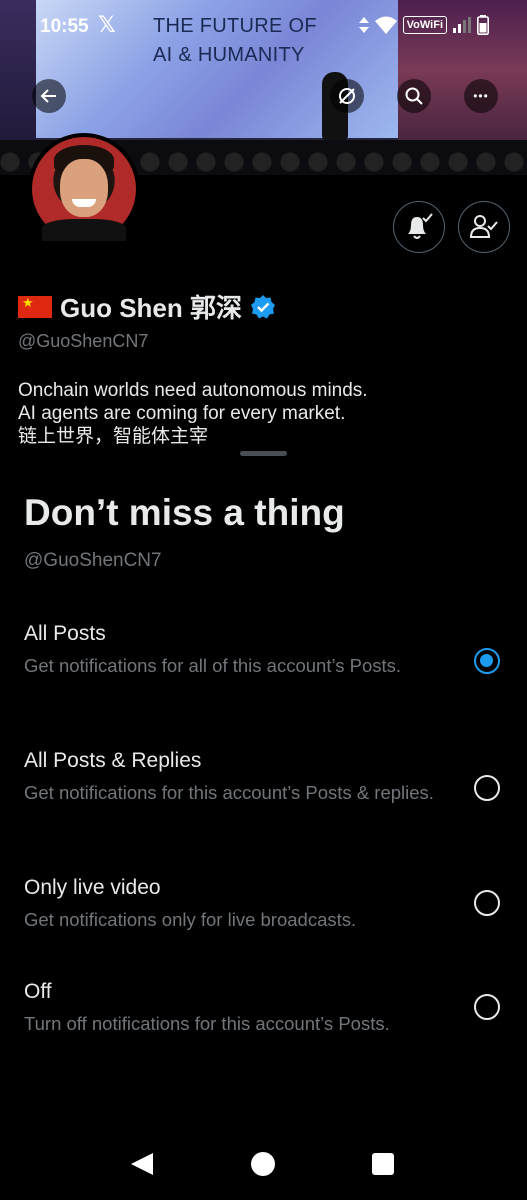 Image resolution: width=527 pixels, height=1200 pixels. I want to click on bio-line: Onchain worlds need autonomous minds., so click(193, 390).